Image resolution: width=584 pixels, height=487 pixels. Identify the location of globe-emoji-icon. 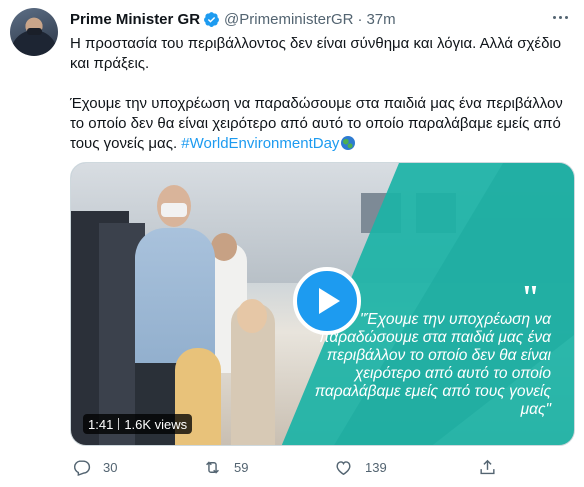
(348, 143).